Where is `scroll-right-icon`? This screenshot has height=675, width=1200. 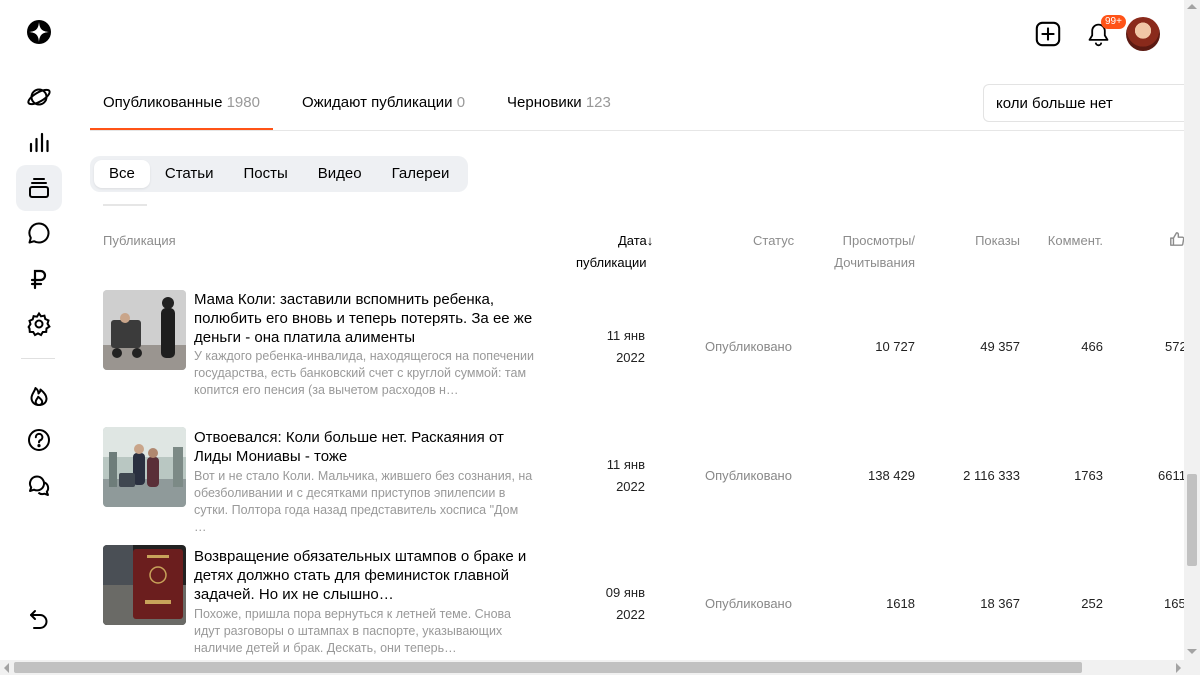
scroll-right-icon is located at coordinates (1178, 668).